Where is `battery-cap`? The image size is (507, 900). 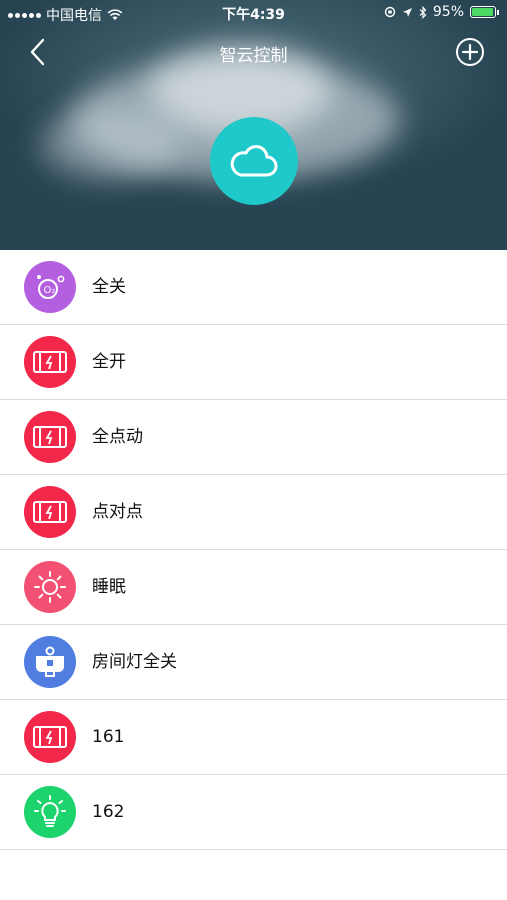 battery-cap is located at coordinates (498, 12).